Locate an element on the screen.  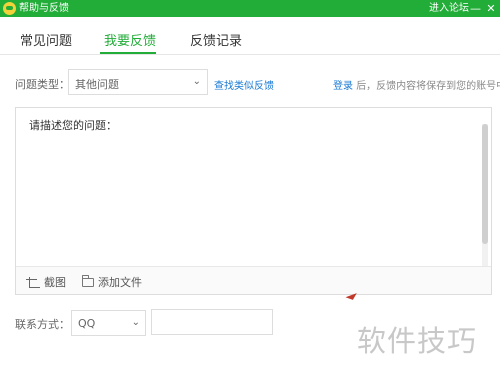
close-button: ✕ is located at coordinates (491, 8).